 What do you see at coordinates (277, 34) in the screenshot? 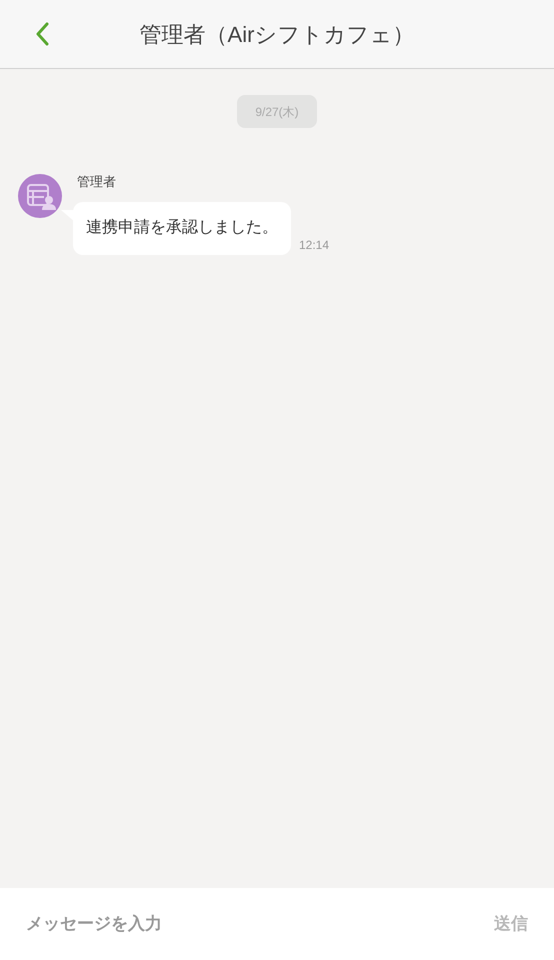
I see `header-title: 管理者（Airシフトカフェ）` at bounding box center [277, 34].